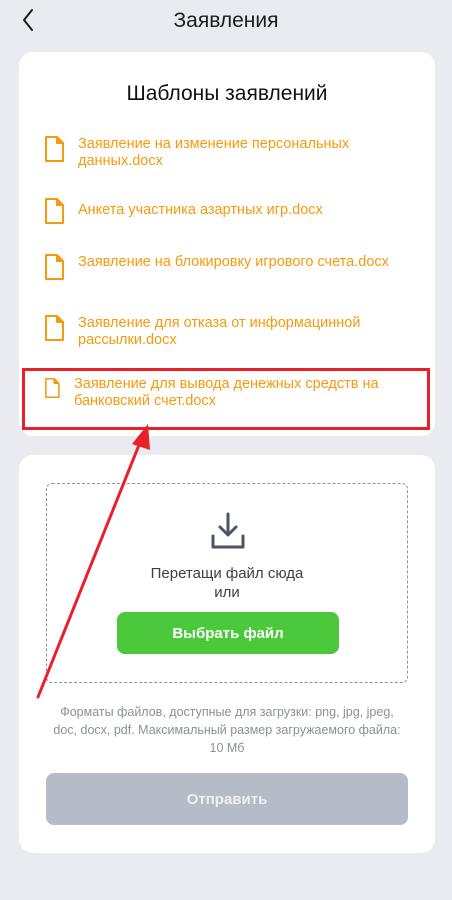  Describe the element at coordinates (228, 633) in the screenshot. I see `select-file-button: Выбрать файл` at that location.